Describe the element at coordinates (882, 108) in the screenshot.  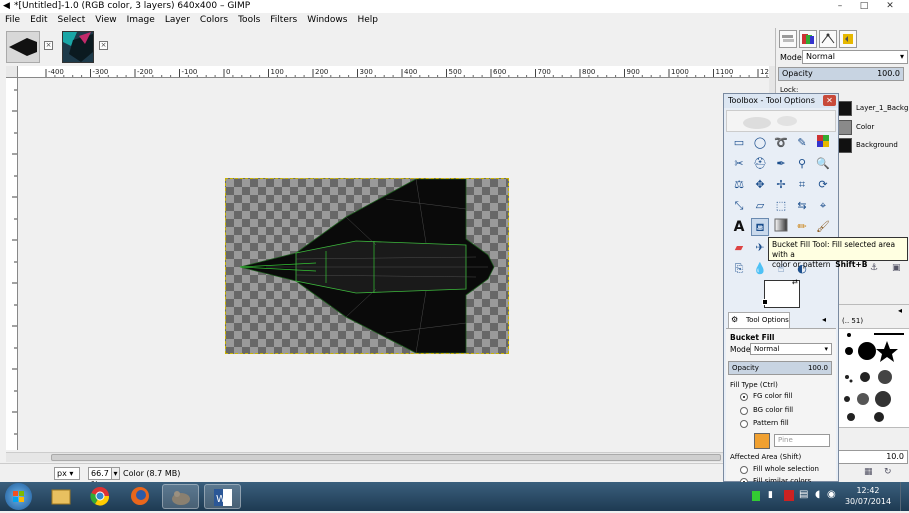
I see `layer-name-1: Layer_1_Backgro` at that location.